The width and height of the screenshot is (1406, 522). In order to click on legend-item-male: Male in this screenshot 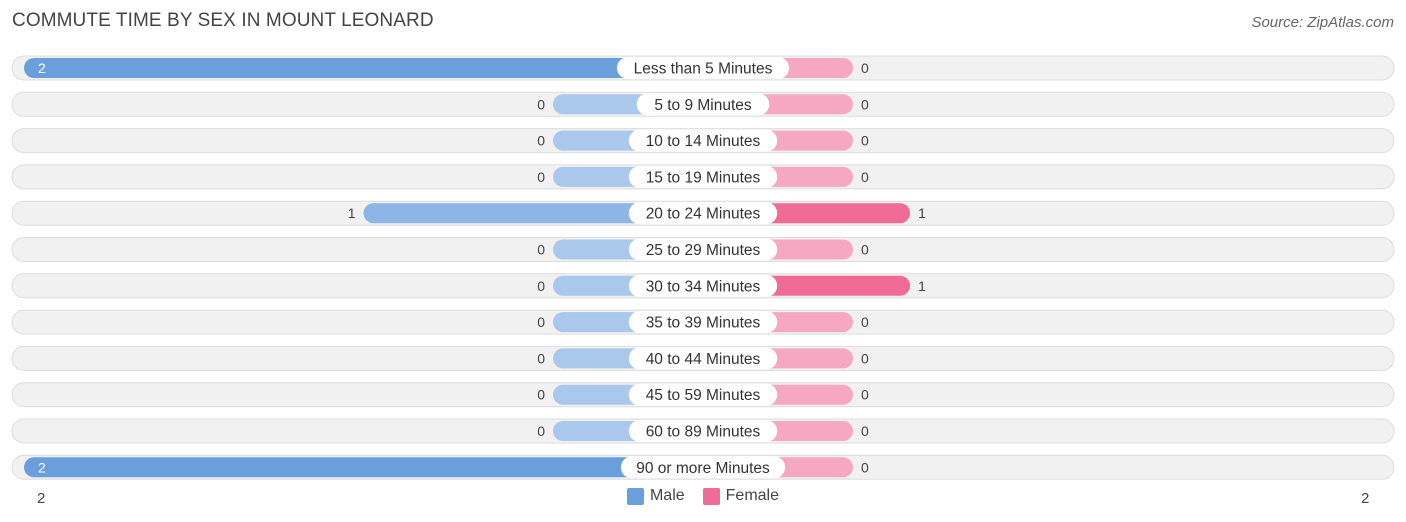, I will do `click(655, 496)`.